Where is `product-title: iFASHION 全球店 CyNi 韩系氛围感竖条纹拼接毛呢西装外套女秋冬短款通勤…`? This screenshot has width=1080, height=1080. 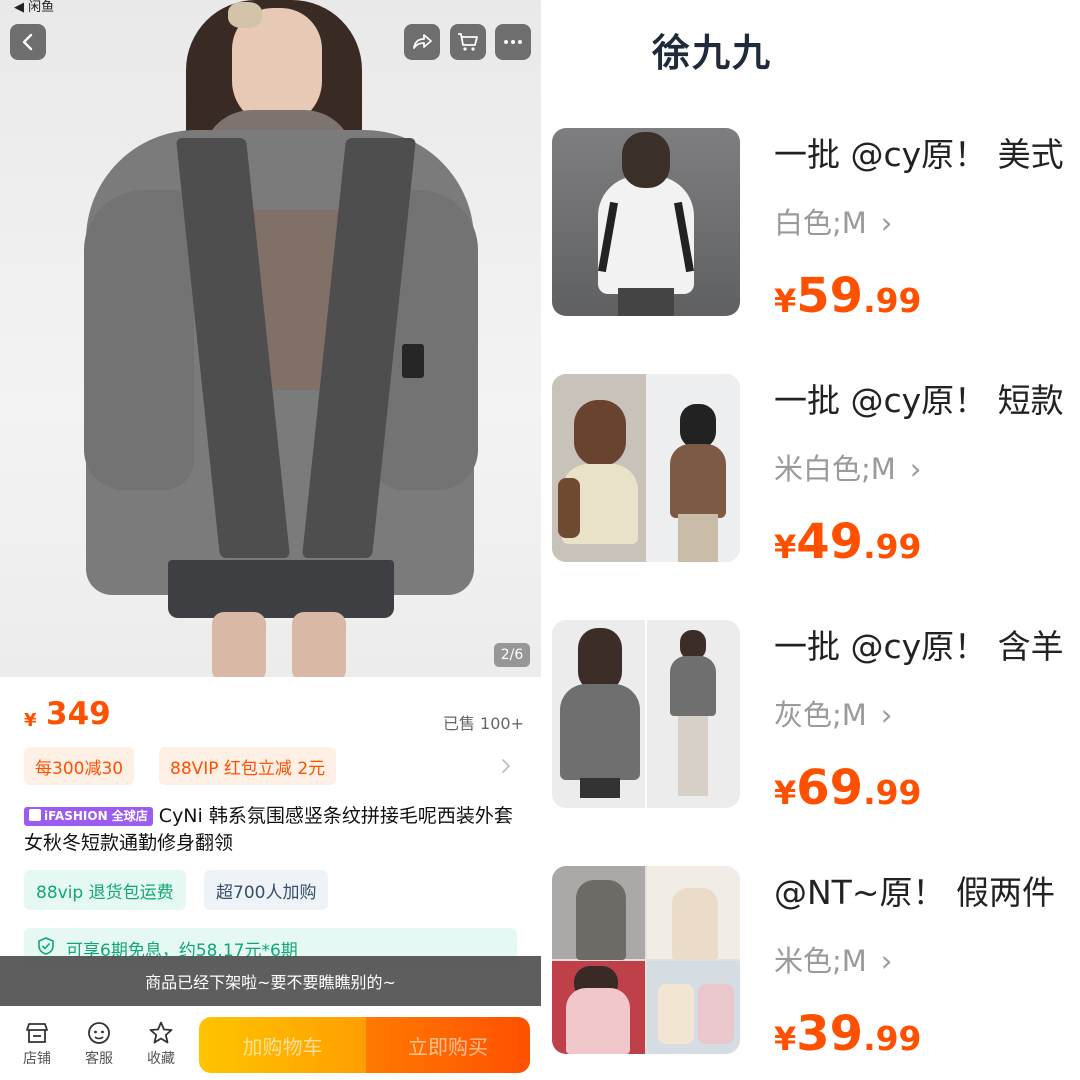
product-title: iFASHION 全球店 CyNi 韩系氛围感竖条纹拼接毛呢西装外套女秋冬短款通勤… is located at coordinates (269, 830).